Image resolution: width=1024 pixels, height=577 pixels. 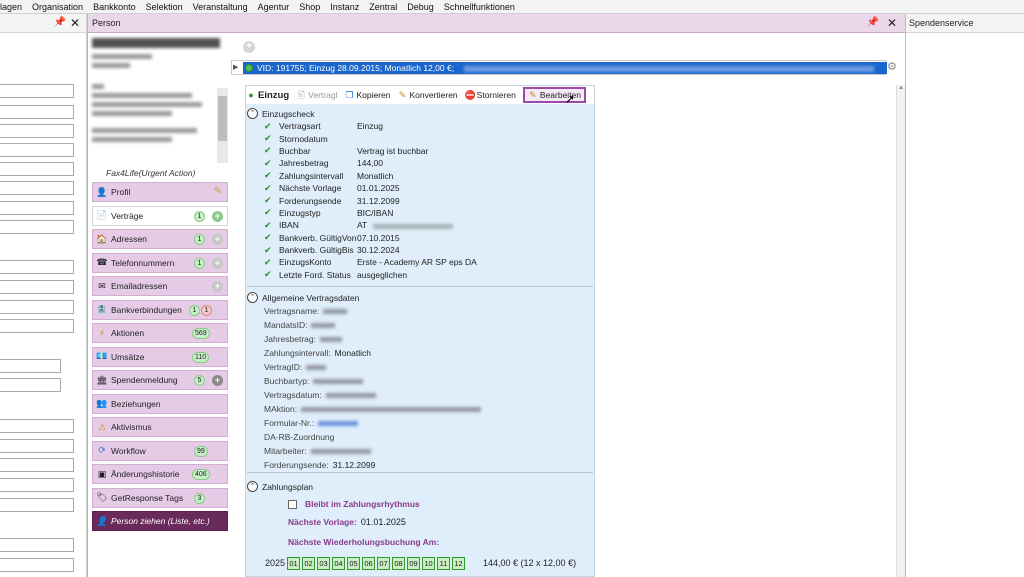 I want to click on month-box: 07, so click(x=383, y=563).